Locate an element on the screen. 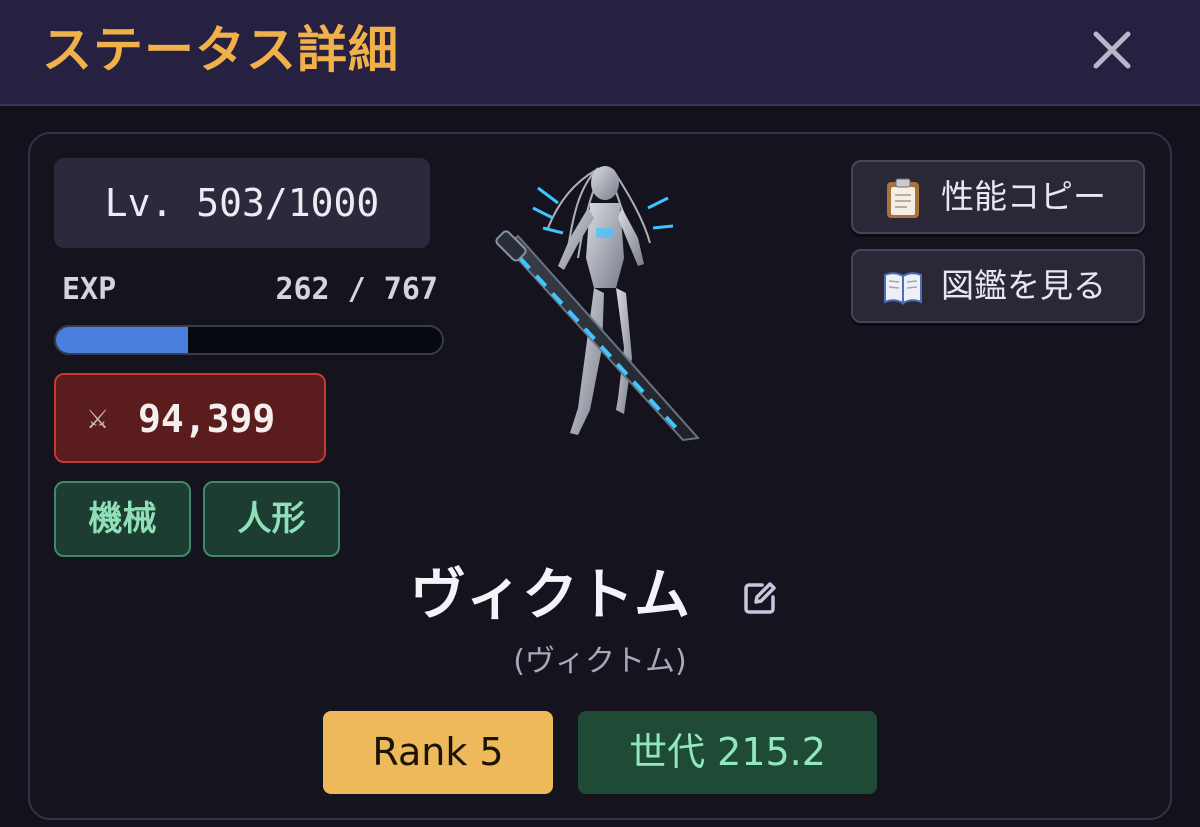  combat-power-box: ⚔ 94,399 is located at coordinates (190, 418).